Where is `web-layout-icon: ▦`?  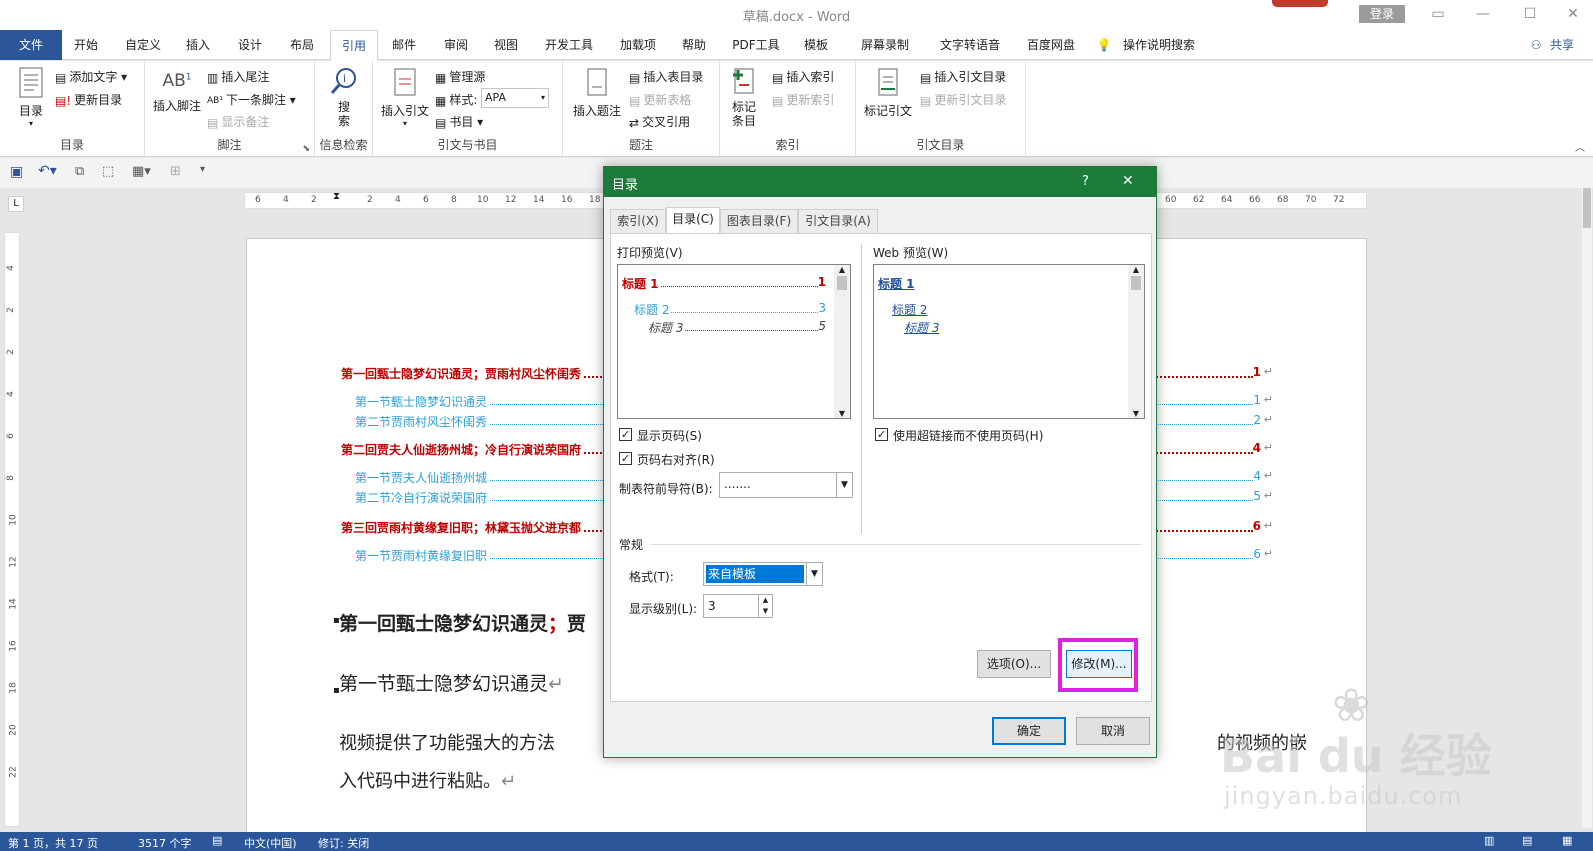
web-layout-icon: ▦ is located at coordinates (1567, 840).